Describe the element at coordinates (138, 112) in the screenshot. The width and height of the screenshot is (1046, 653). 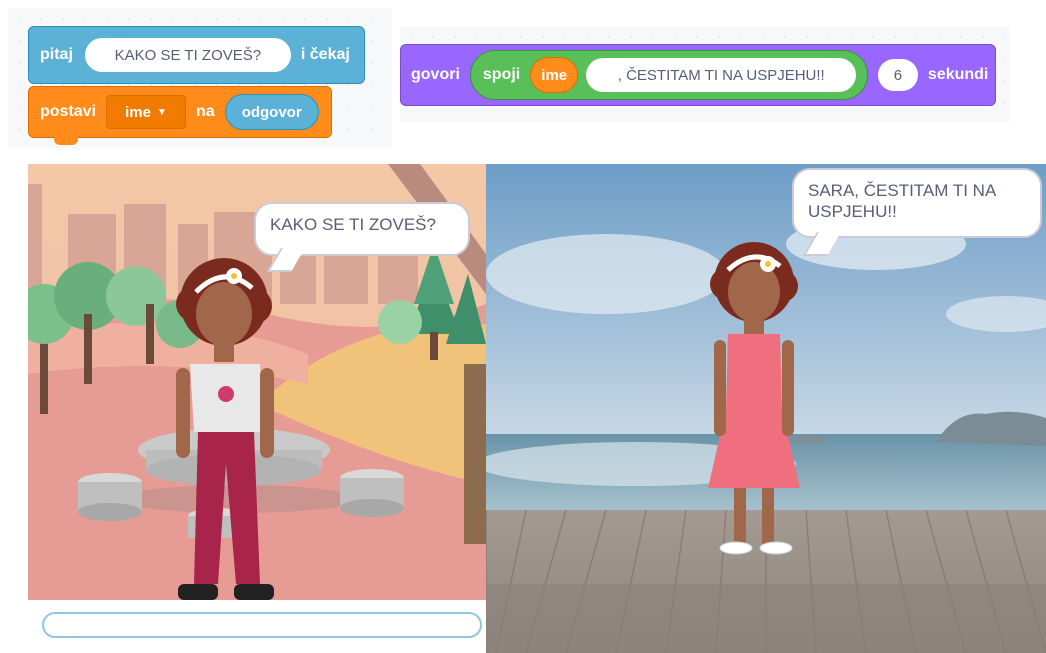
I see `variable-dropdown-value: ime` at that location.